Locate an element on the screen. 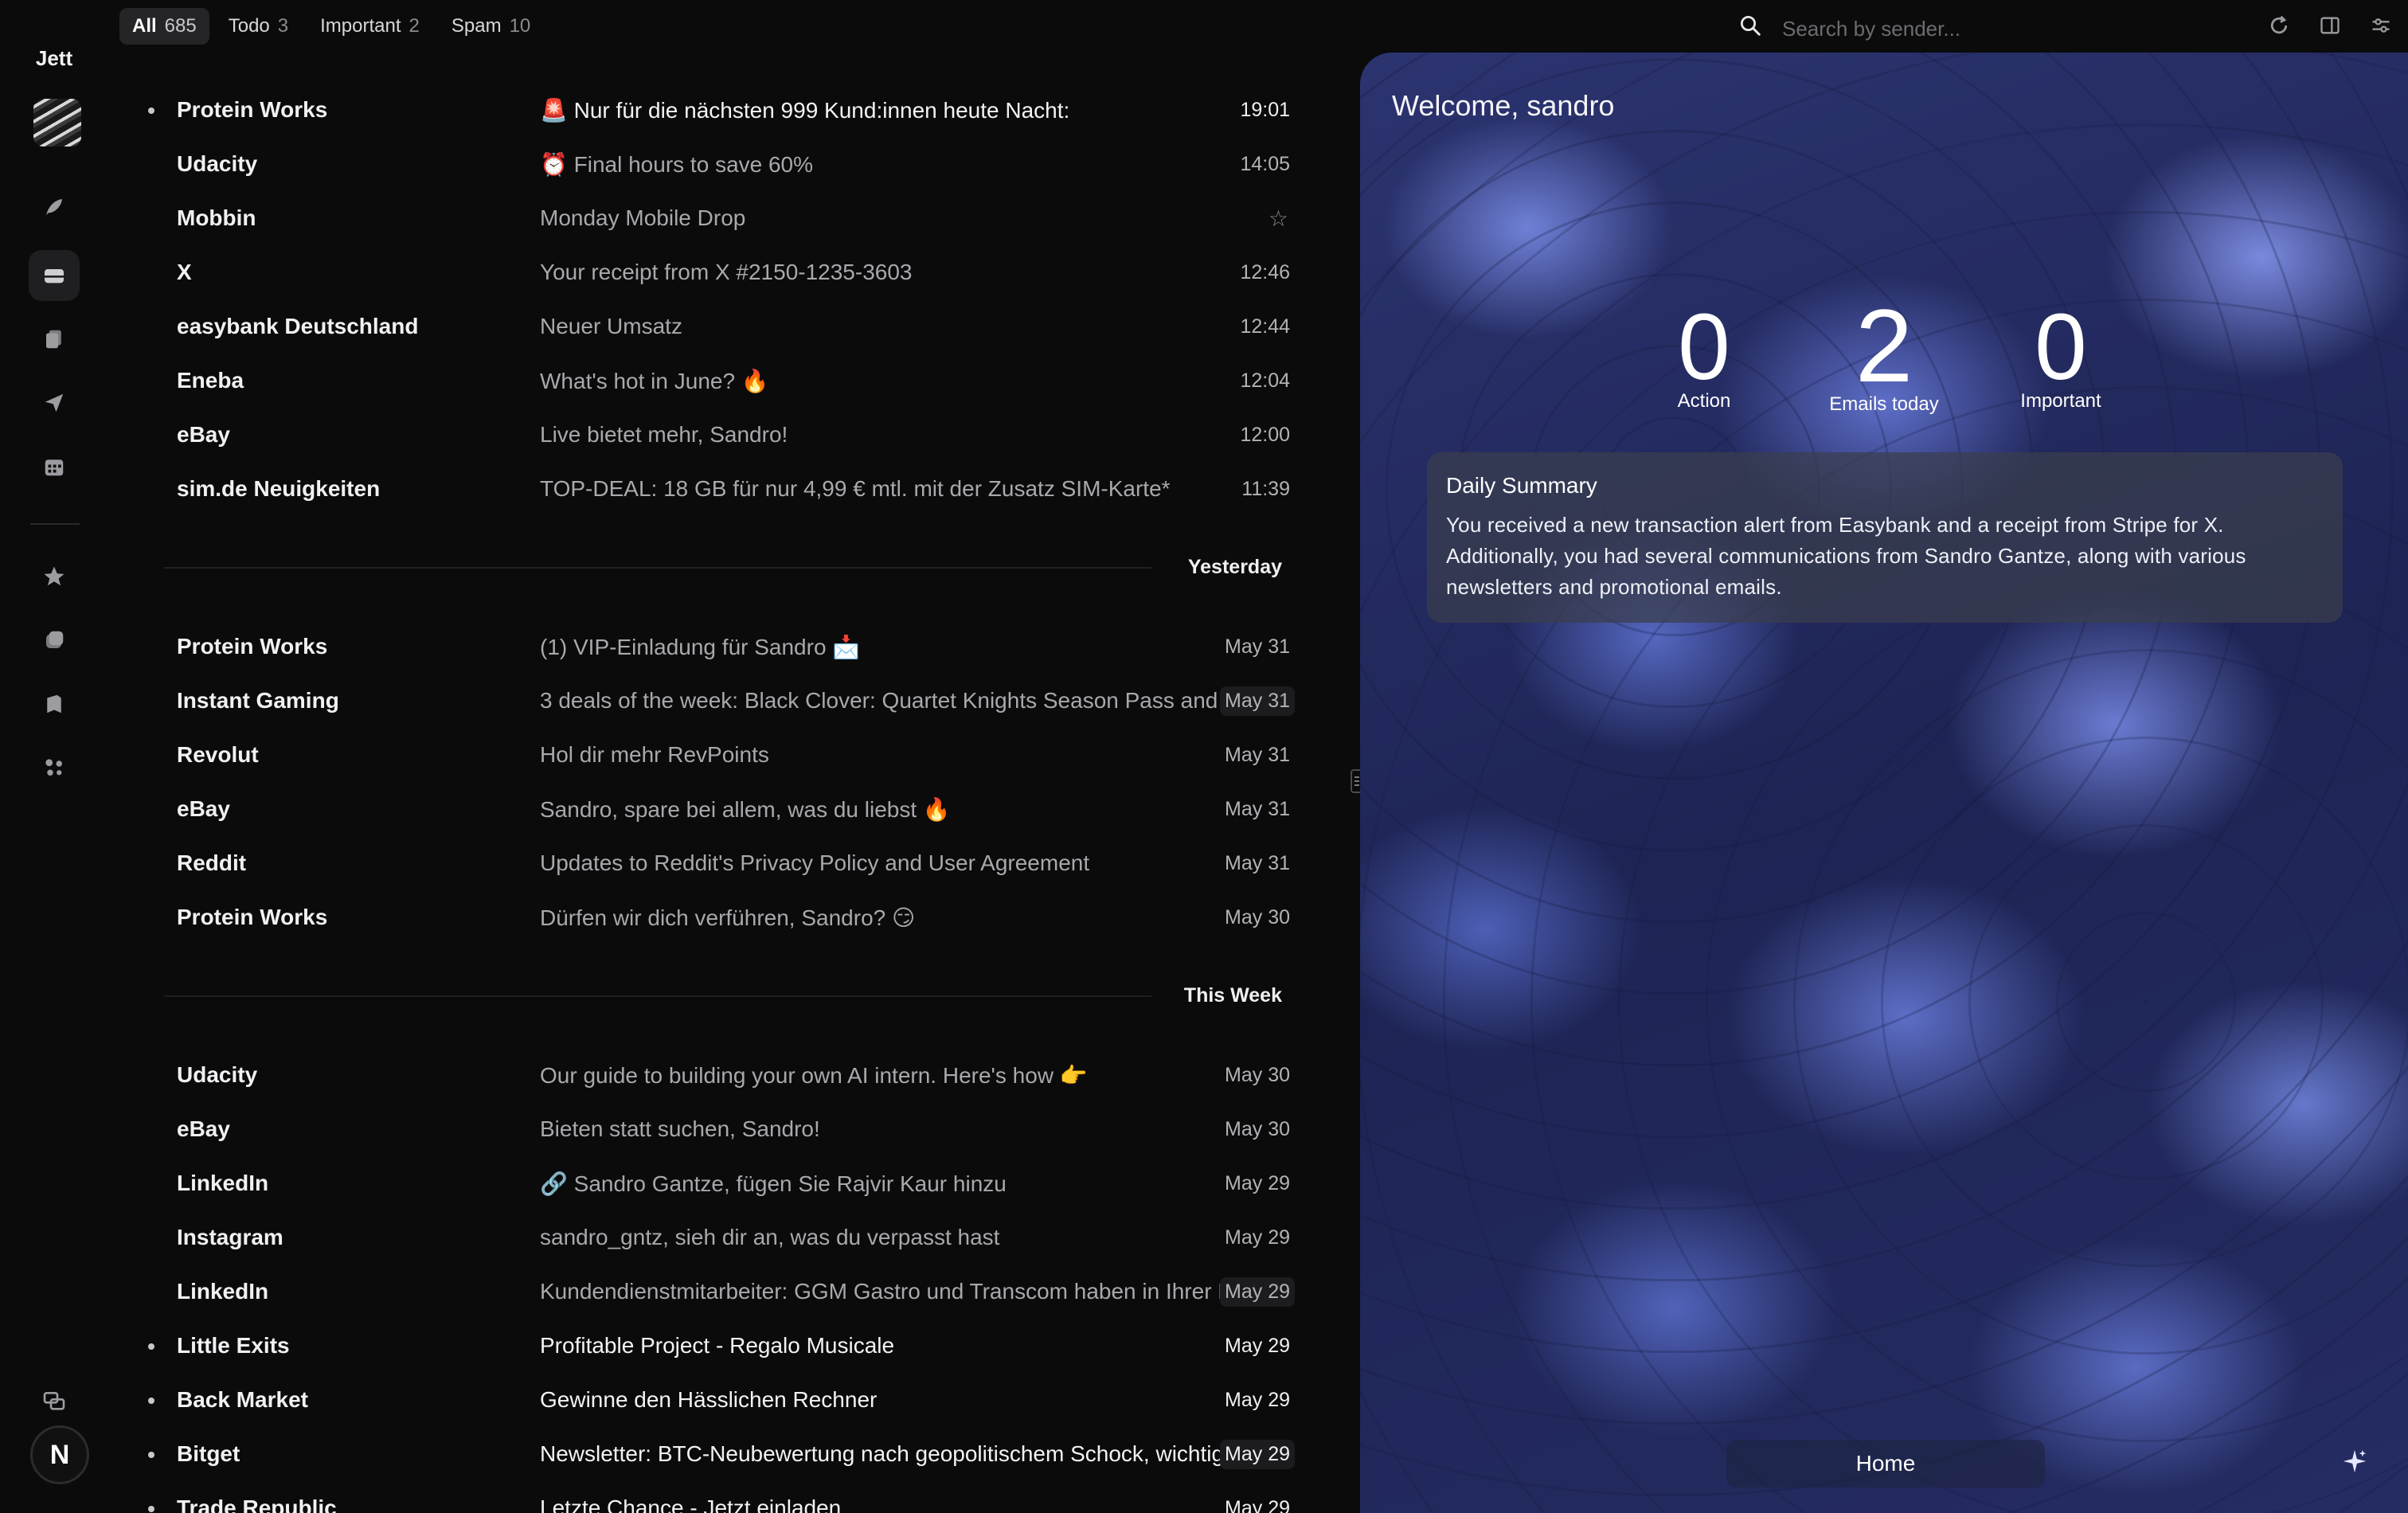 This screenshot has width=2408, height=1513. mail-sender: Protein Works is located at coordinates (252, 109).